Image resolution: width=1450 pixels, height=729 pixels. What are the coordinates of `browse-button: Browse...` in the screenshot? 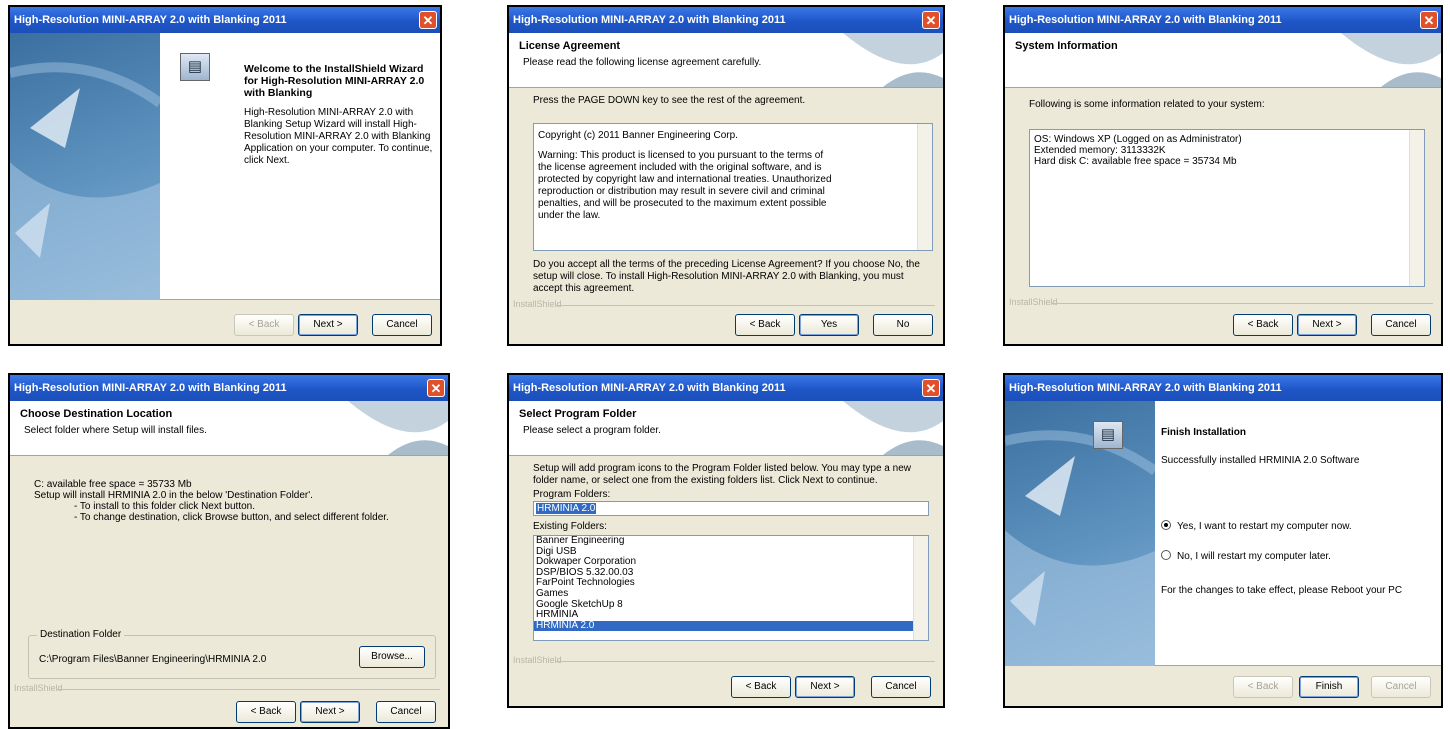 It's located at (392, 657).